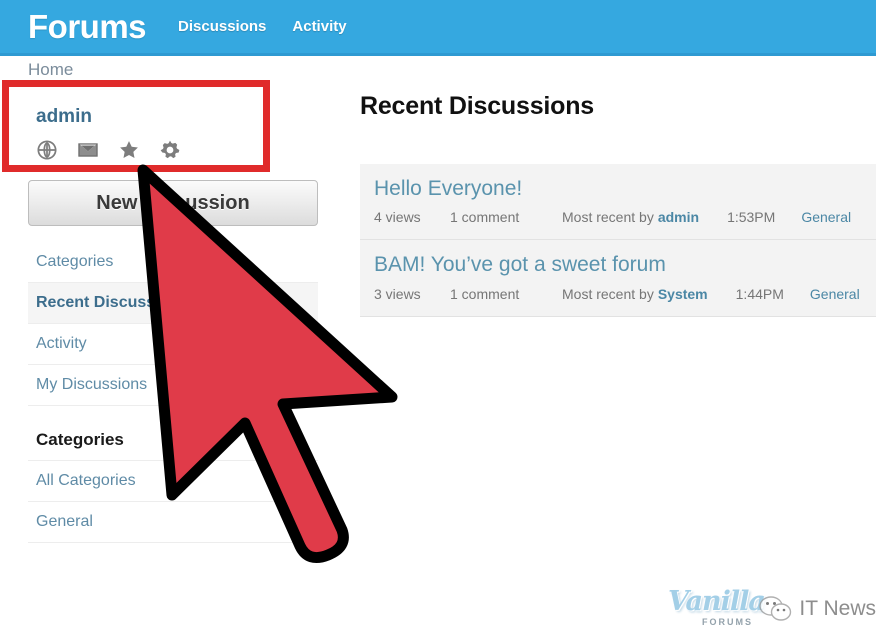 The image size is (876, 635). I want to click on site-header: Forums Discussions Activity, so click(438, 28).